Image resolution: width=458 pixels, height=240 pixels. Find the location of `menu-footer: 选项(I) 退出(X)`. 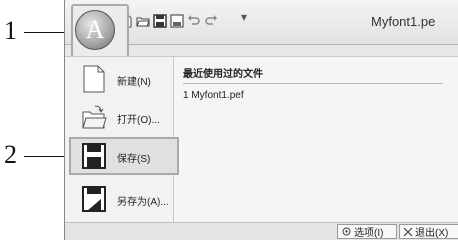

menu-footer: 选项(I) 退出(X) is located at coordinates (261, 231).